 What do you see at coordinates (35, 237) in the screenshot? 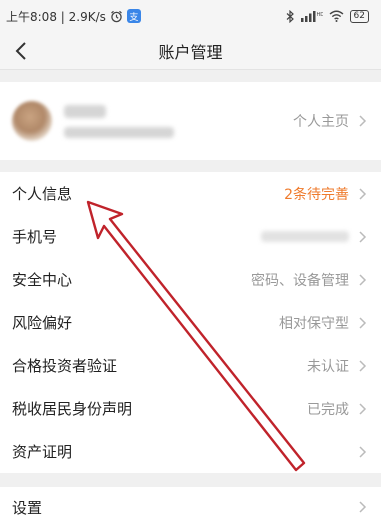
I see `row-label: 手机号` at bounding box center [35, 237].